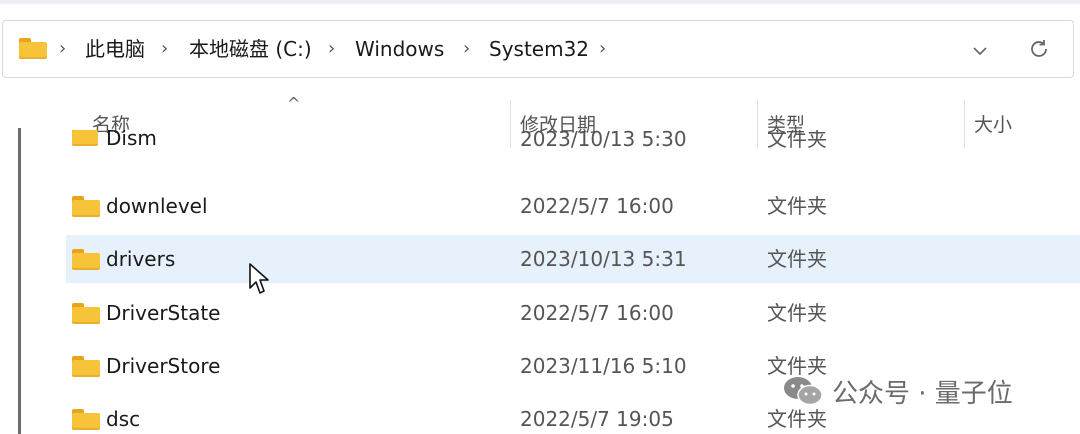 Image resolution: width=1080 pixels, height=434 pixels. I want to click on sort-ascending-indicator: ^, so click(294, 103).